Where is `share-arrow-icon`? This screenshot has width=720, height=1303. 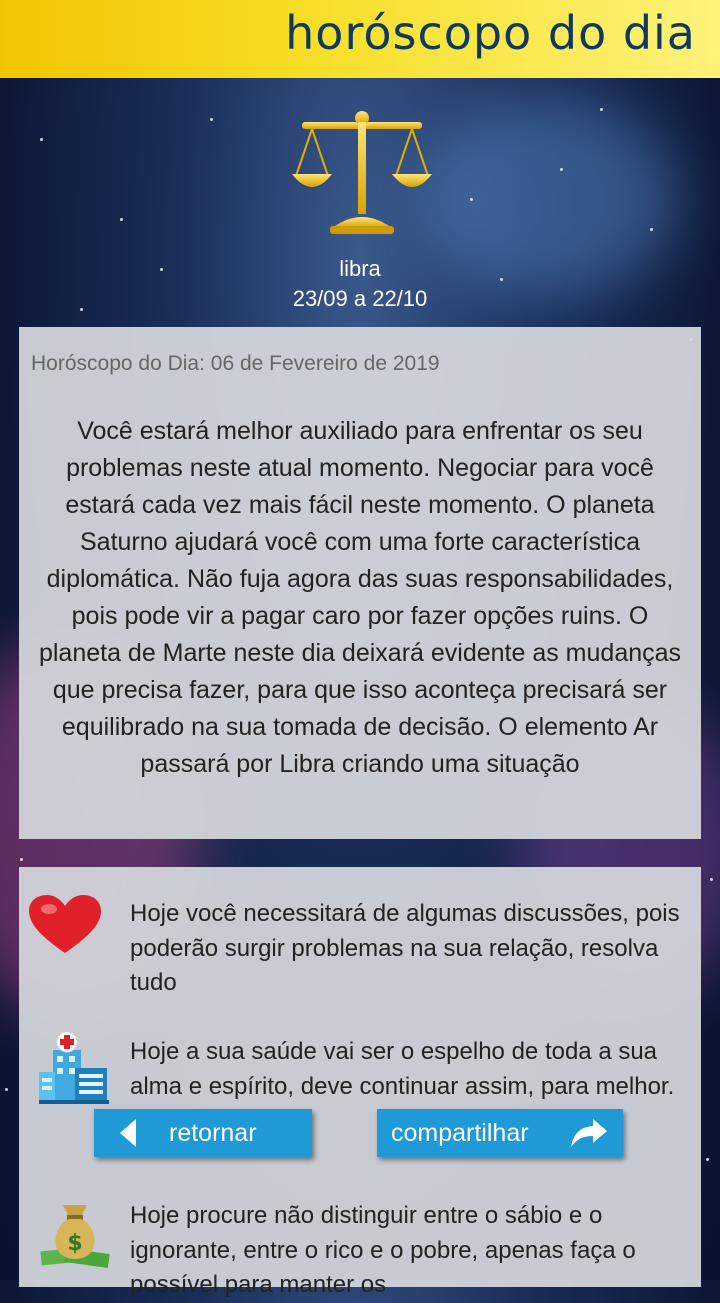
share-arrow-icon is located at coordinates (589, 1133).